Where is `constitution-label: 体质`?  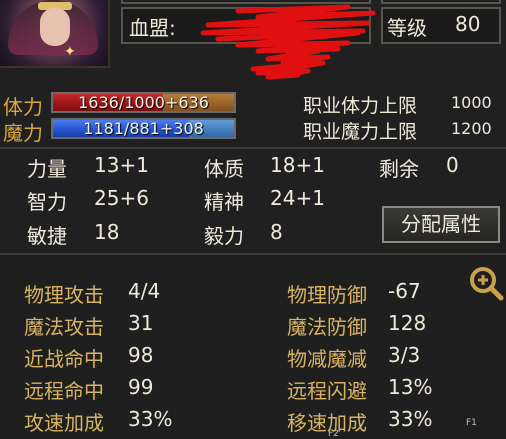
constitution-label: 体质 is located at coordinates (224, 169).